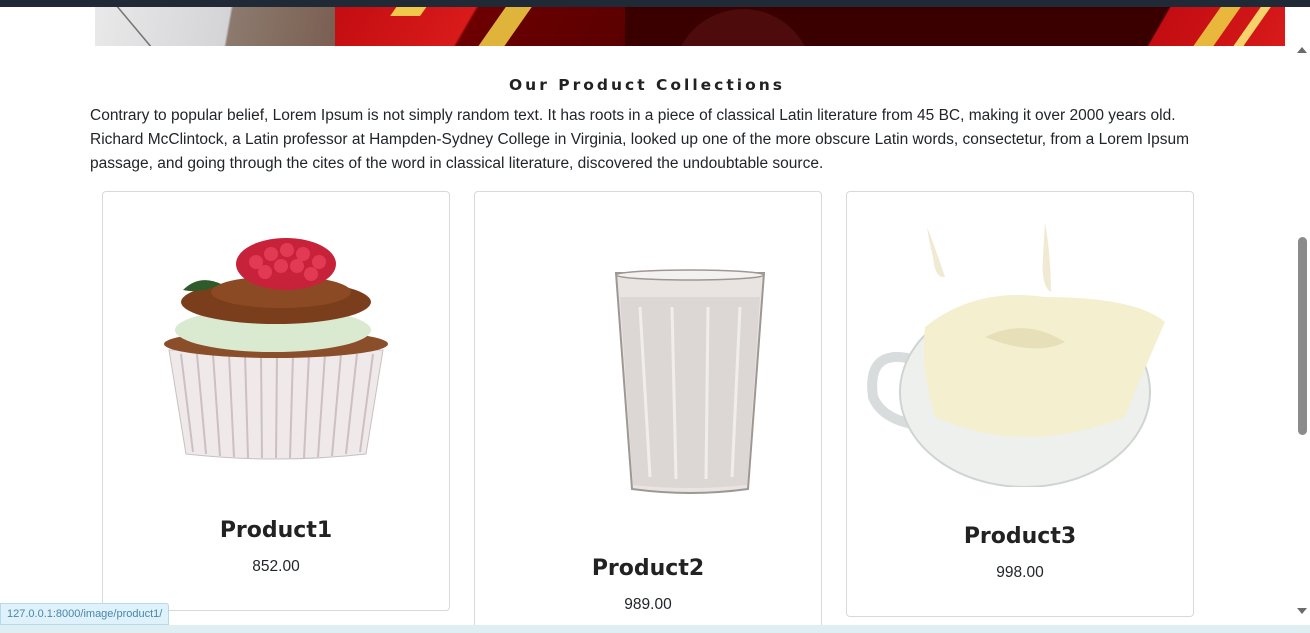  Describe the element at coordinates (276, 530) in the screenshot. I see `product-name: Product1` at that location.